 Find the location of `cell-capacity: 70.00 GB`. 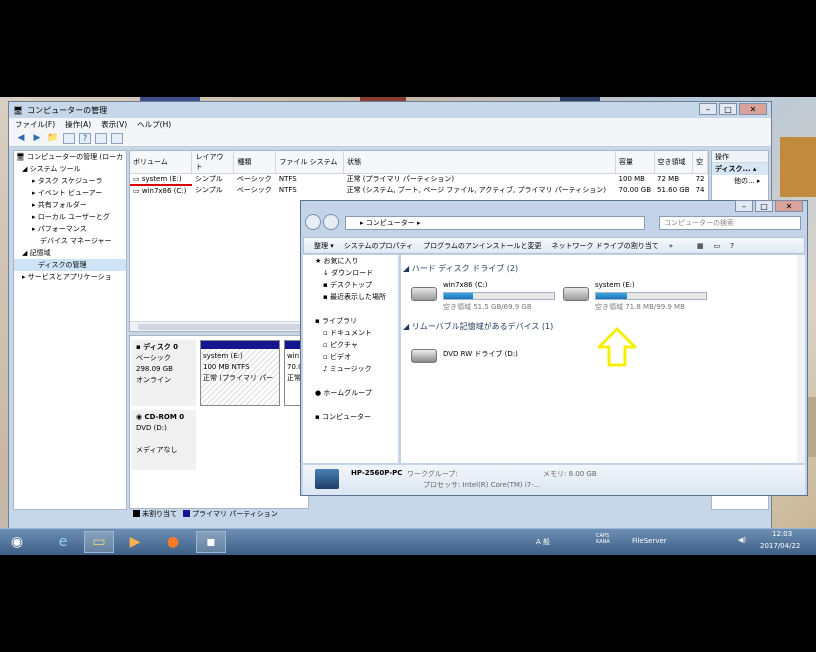

cell-capacity: 70.00 GB is located at coordinates (635, 190).